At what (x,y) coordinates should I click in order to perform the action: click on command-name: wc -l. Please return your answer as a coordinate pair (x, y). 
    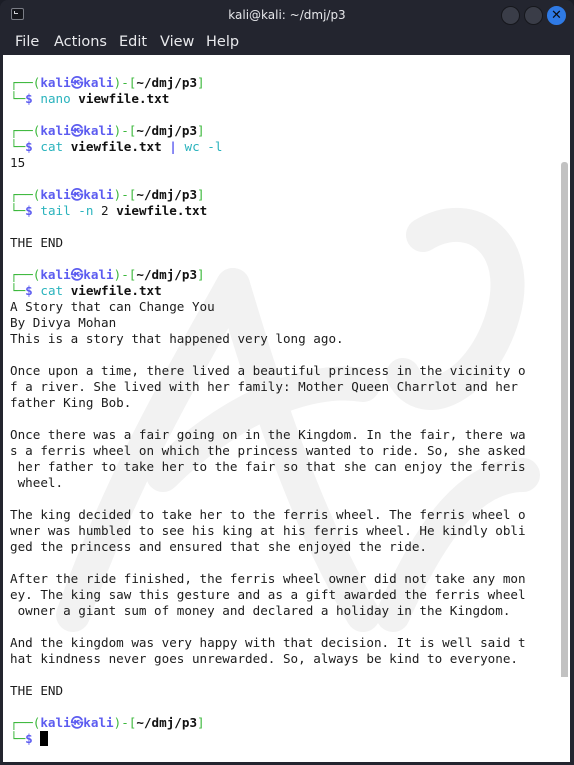
    Looking at the image, I should click on (203, 146).